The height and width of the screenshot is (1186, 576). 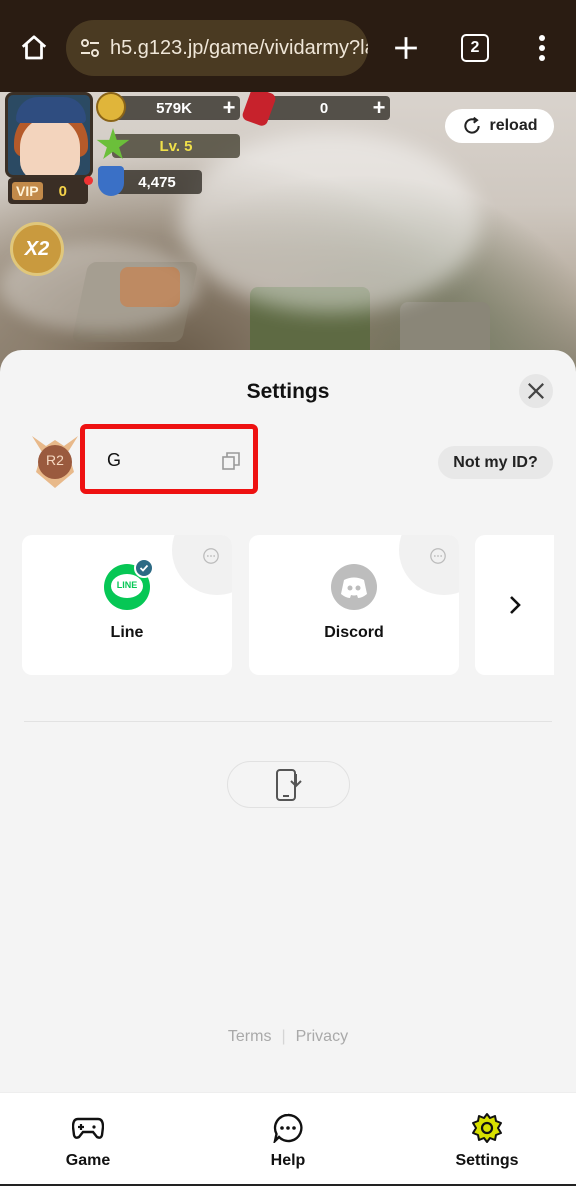 I want to click on url-text: h5.g123.jp/game/vividarmy?la, so click(x=239, y=47).